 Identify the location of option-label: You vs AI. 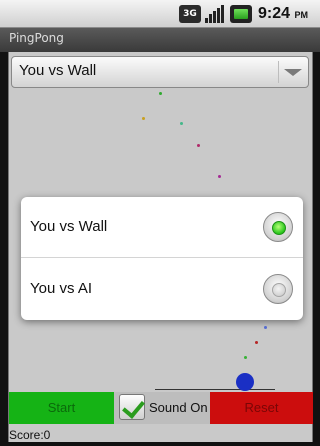
(61, 288).